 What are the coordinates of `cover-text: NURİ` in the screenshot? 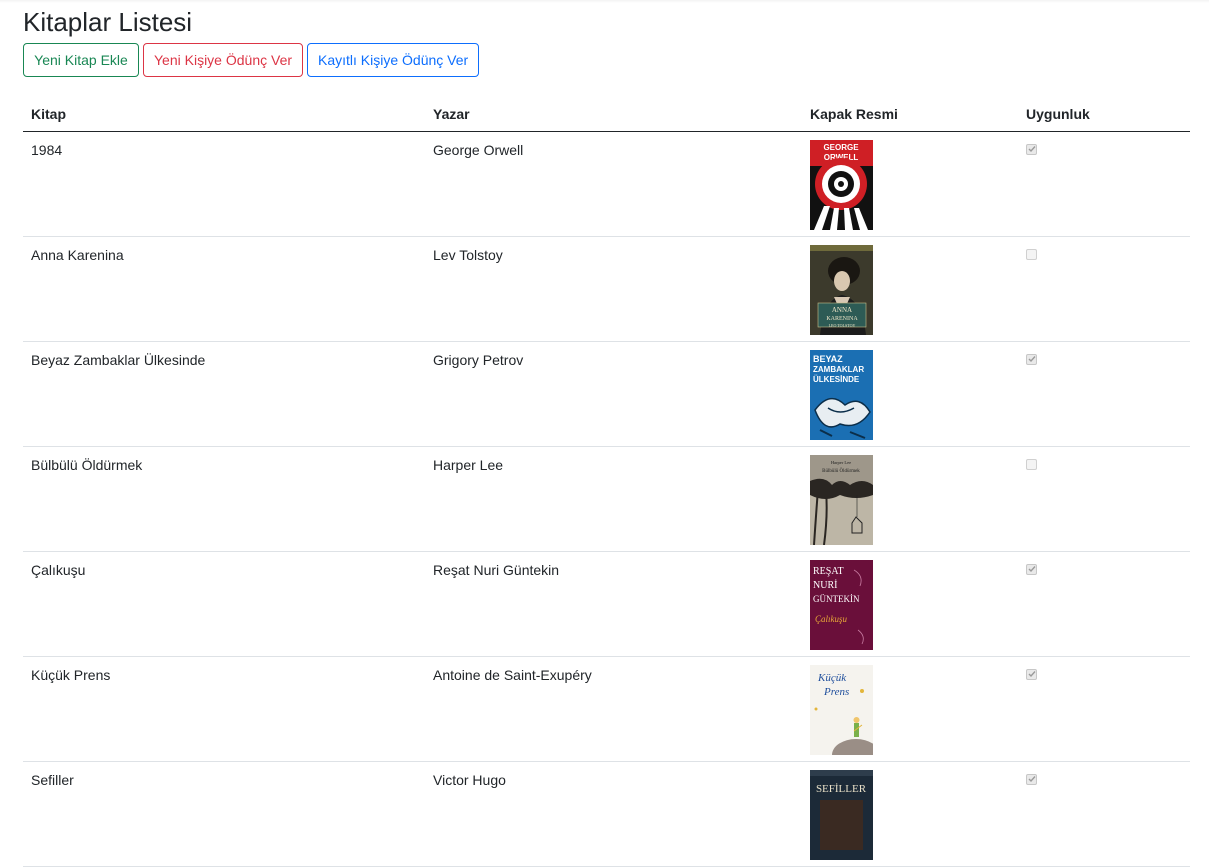 It's located at (825, 585).